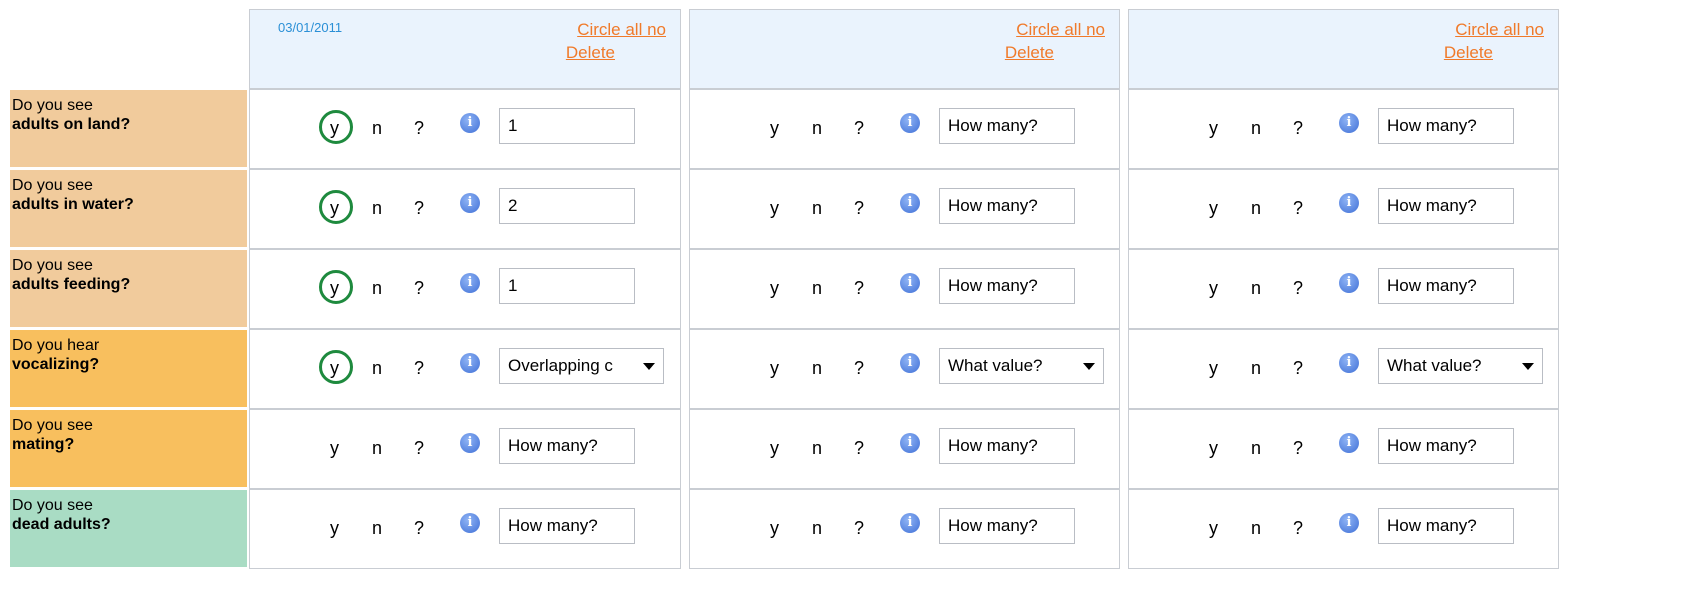 This screenshot has height=610, width=1692. I want to click on value-select: Overlapping c, so click(581, 366).